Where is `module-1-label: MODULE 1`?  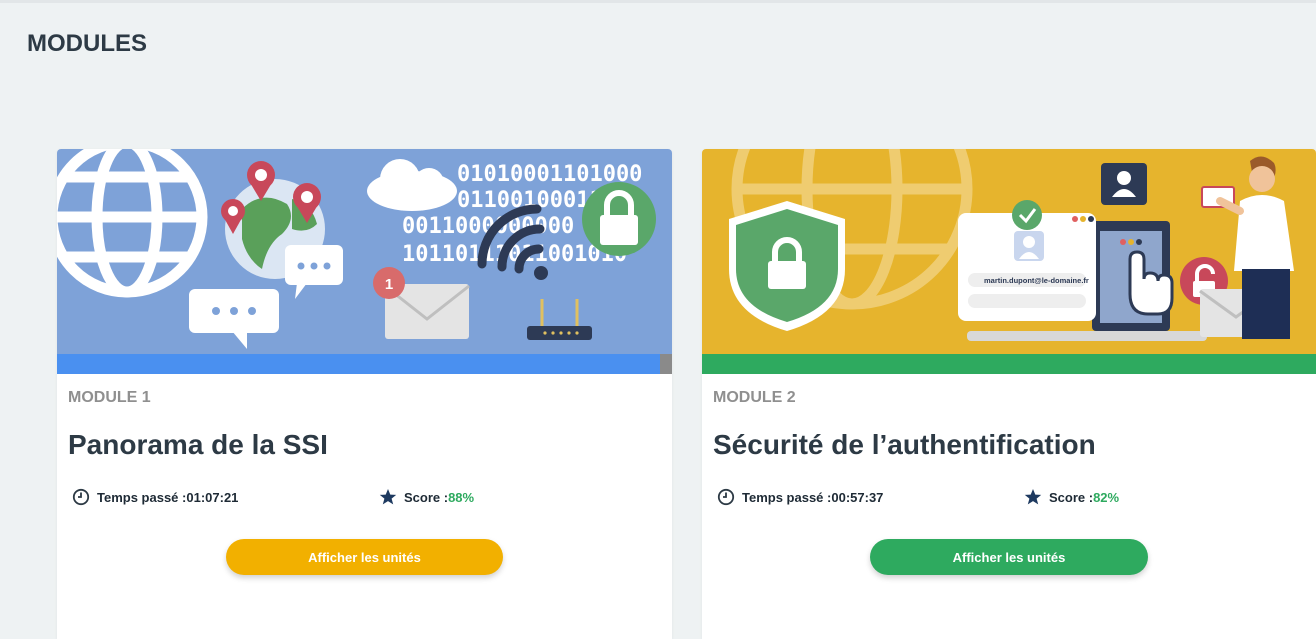 module-1-label: MODULE 1 is located at coordinates (109, 397).